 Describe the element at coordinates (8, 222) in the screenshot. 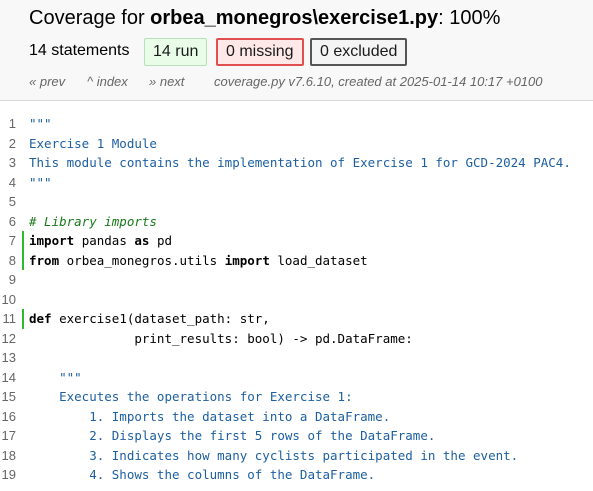

I see `line-number: 6` at that location.